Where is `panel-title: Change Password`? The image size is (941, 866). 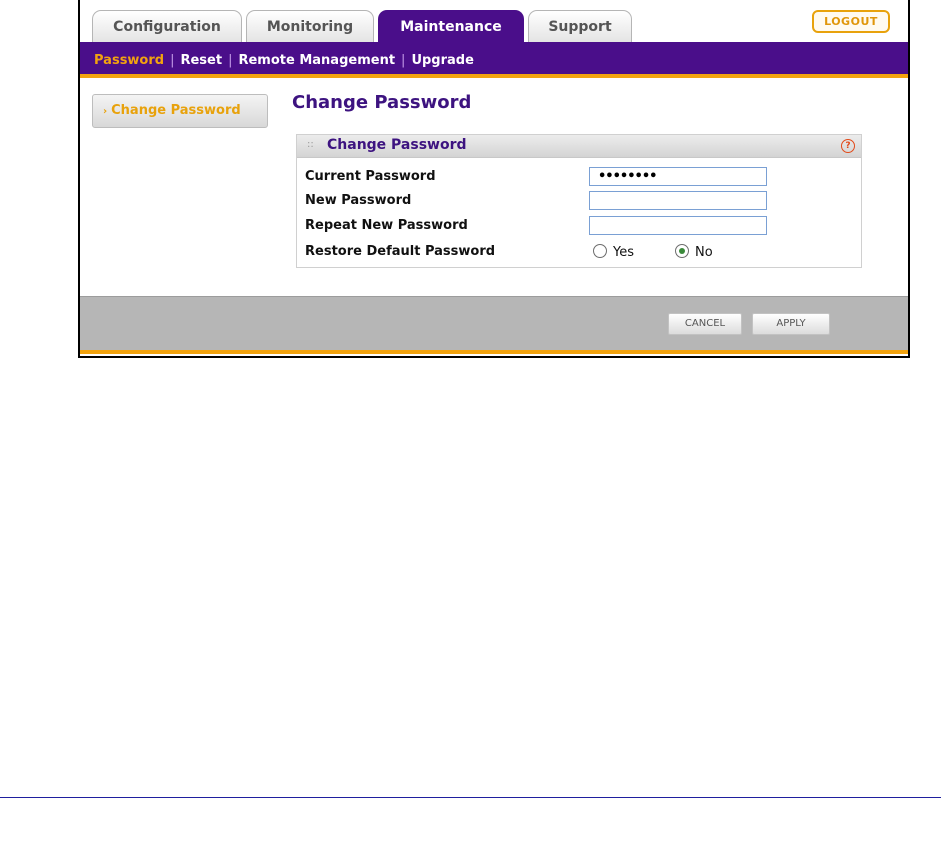 panel-title: Change Password is located at coordinates (397, 145).